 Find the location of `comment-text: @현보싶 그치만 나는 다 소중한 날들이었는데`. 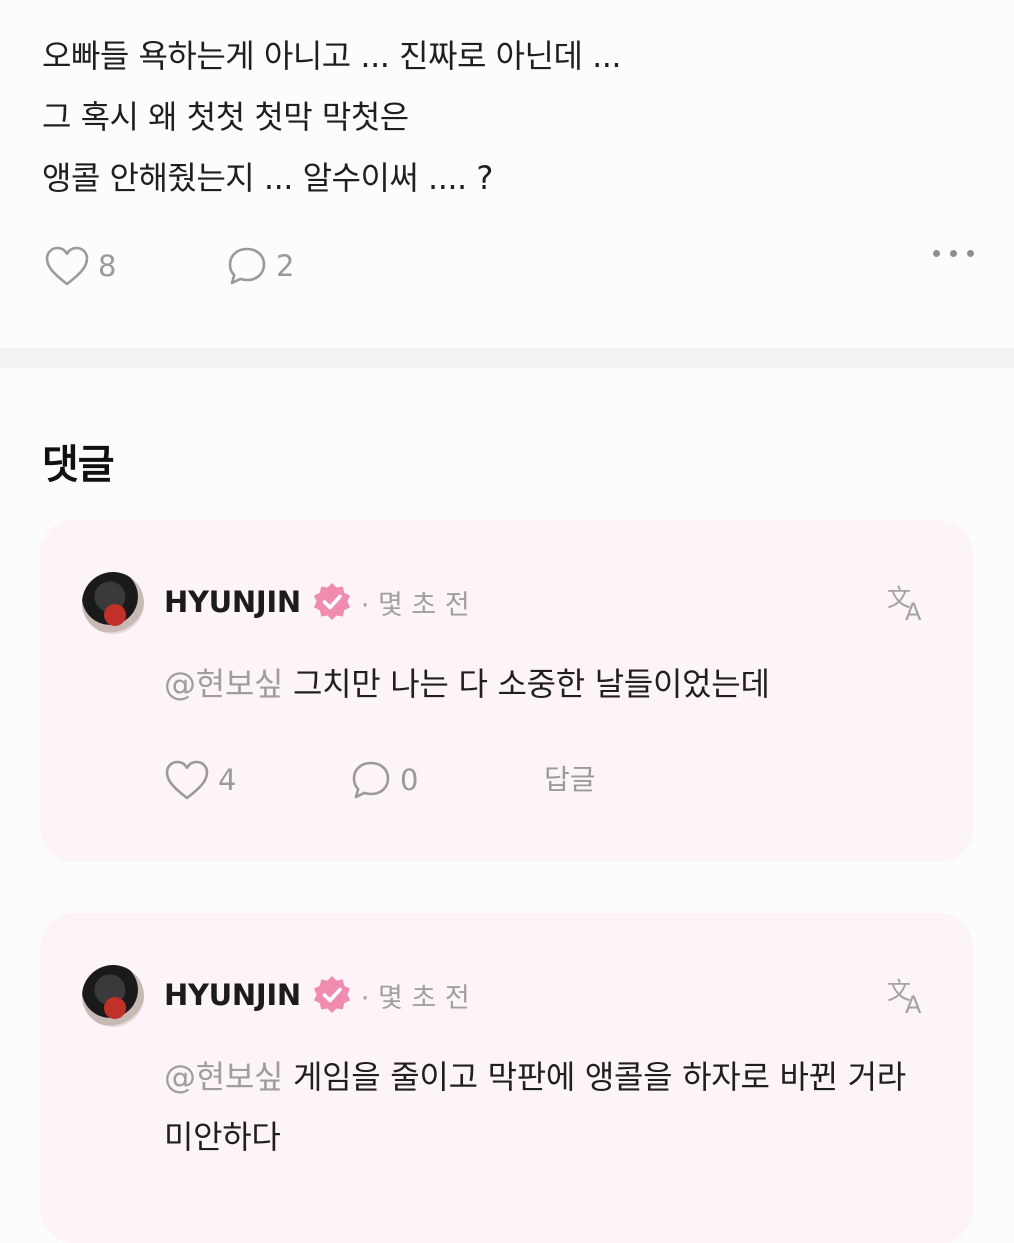

comment-text: @현보싶 그치만 나는 다 소중한 날들이었는데 is located at coordinates (544, 684).